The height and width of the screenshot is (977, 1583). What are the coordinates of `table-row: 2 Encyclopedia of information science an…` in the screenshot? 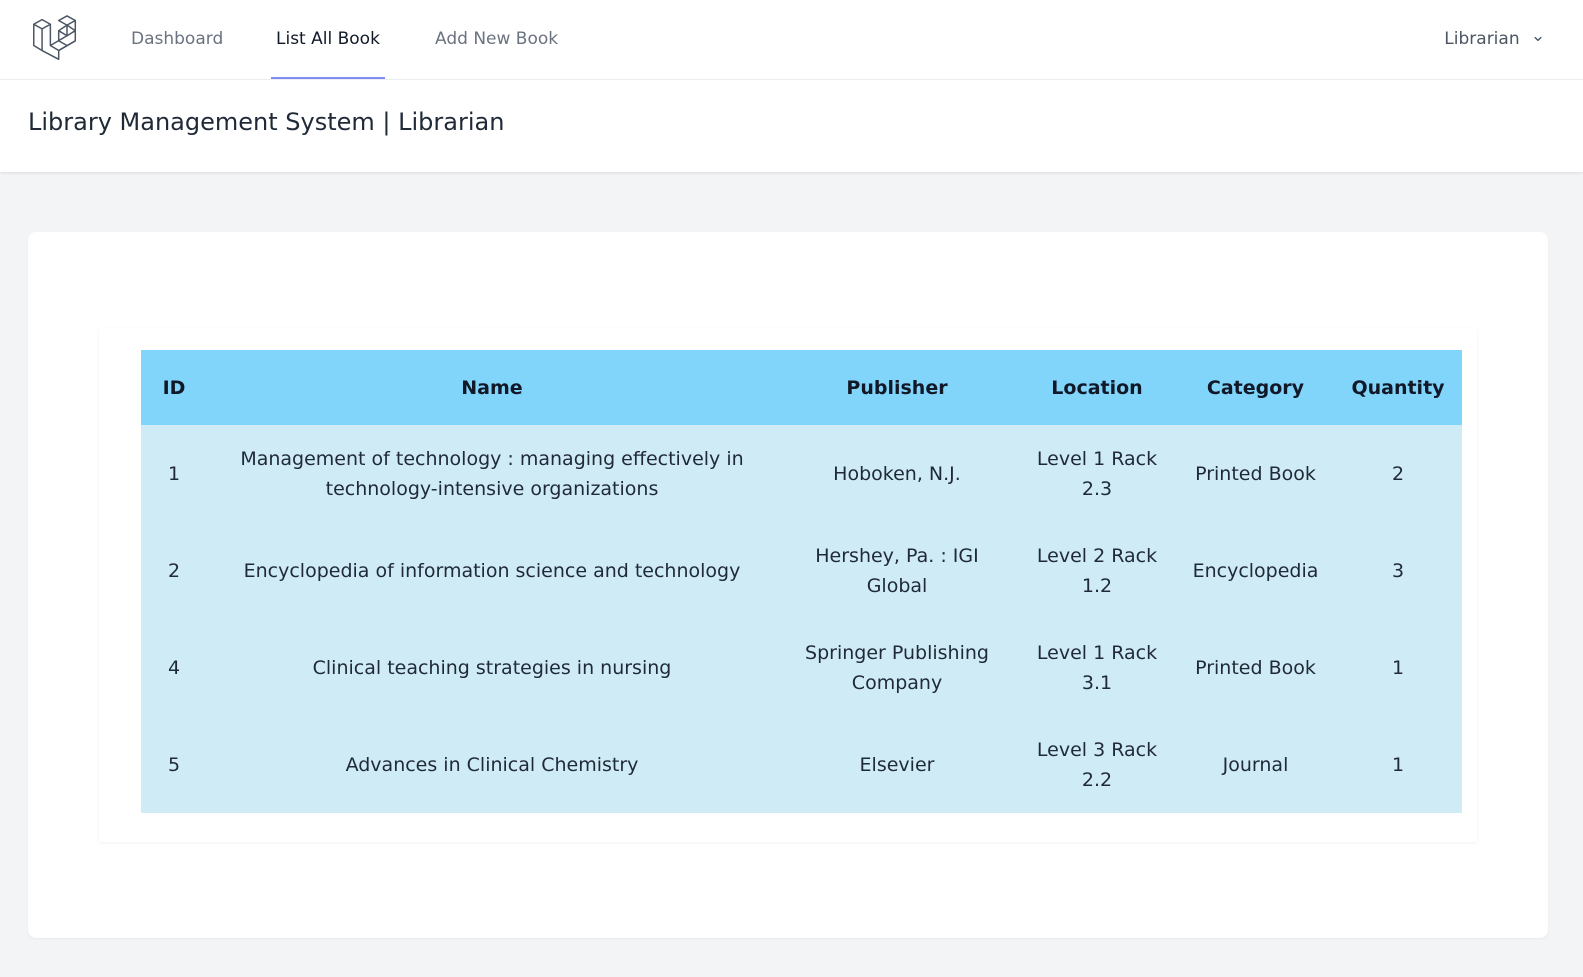 It's located at (801, 570).